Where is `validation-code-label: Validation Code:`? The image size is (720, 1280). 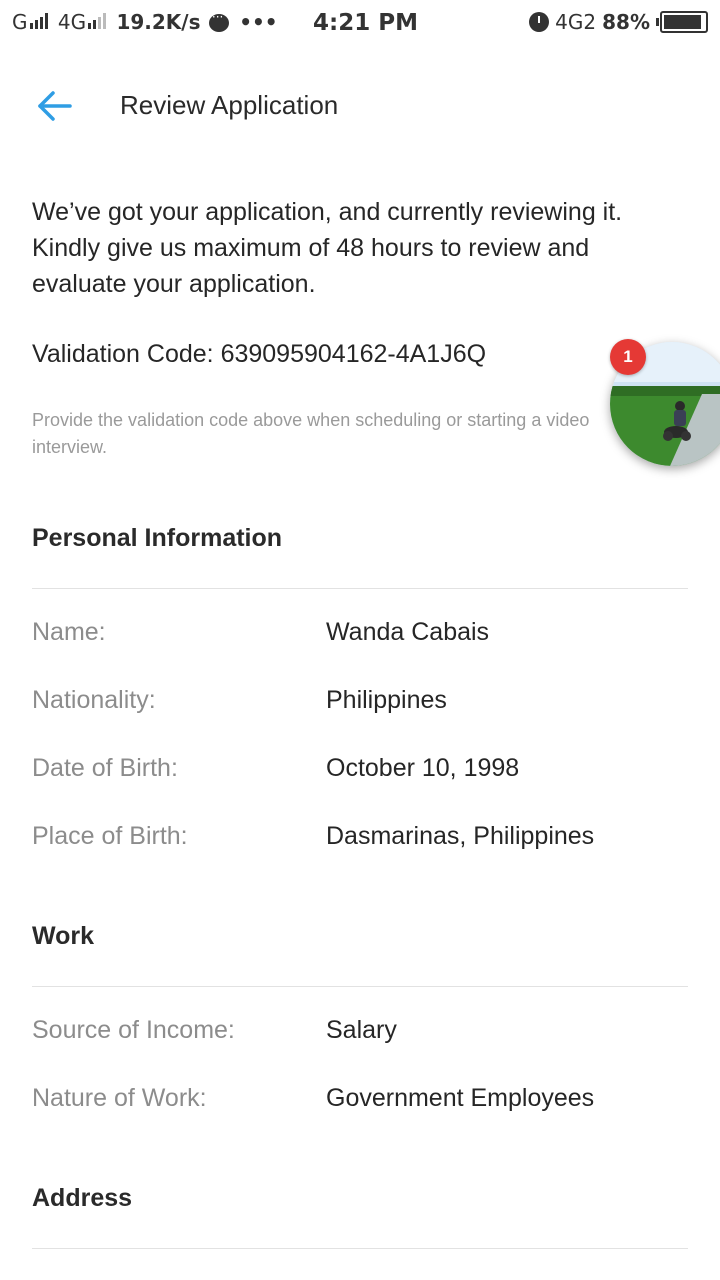
validation-code-label: Validation Code: is located at coordinates (123, 354).